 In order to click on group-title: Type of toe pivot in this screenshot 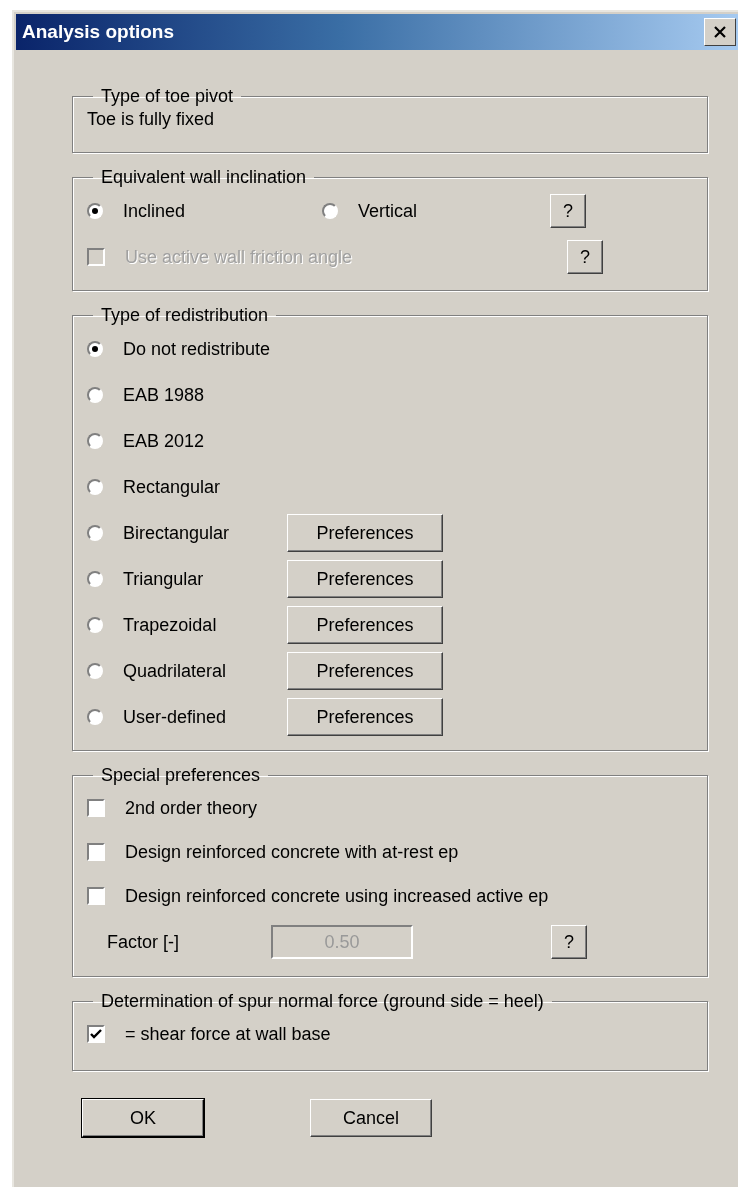, I will do `click(167, 96)`.